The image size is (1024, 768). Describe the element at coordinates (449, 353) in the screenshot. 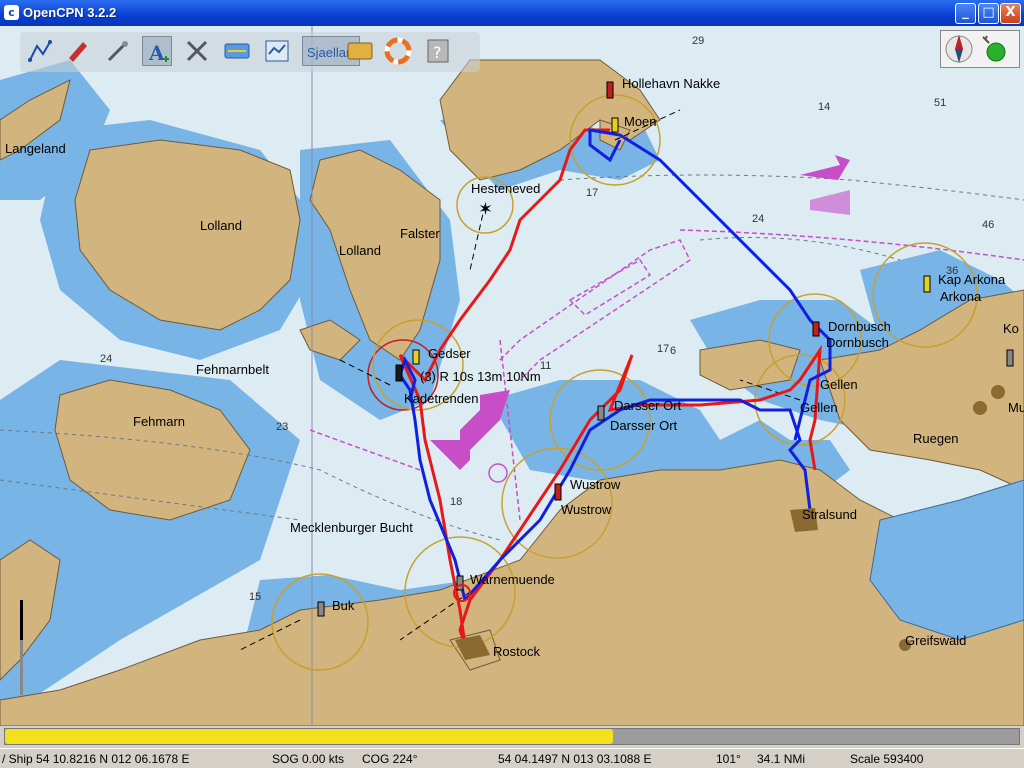

I see `label-gedser: Gedser` at that location.